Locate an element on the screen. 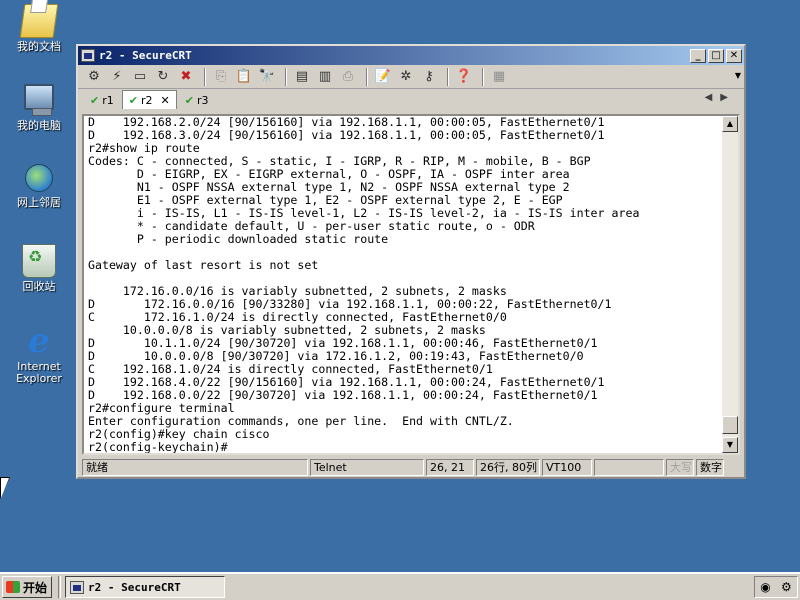  toolbar: ⚙ ⚡ ▭ ↻ ✖ ⎘ 📋 🔭 ▤ ▥ ⎙ 📝 ✲ ⚷ ❓ ▦ ▼ is located at coordinates (411, 77).